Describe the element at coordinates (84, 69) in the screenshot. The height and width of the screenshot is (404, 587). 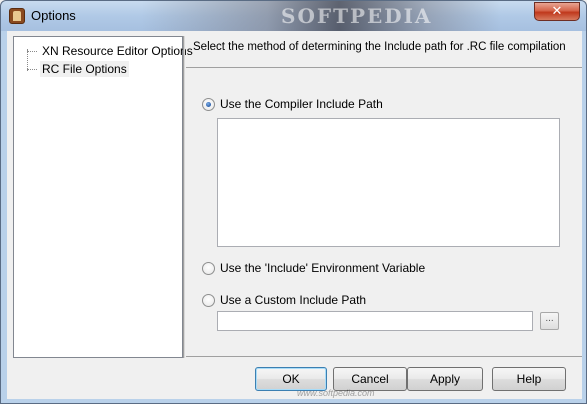
I see `tree-item-rc-file-options: RC File Options` at that location.